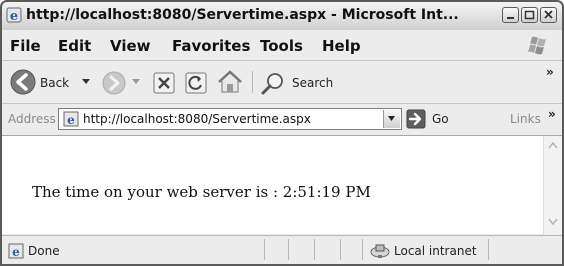 This screenshot has height=266, width=564. I want to click on address-dropdown-button, so click(391, 119).